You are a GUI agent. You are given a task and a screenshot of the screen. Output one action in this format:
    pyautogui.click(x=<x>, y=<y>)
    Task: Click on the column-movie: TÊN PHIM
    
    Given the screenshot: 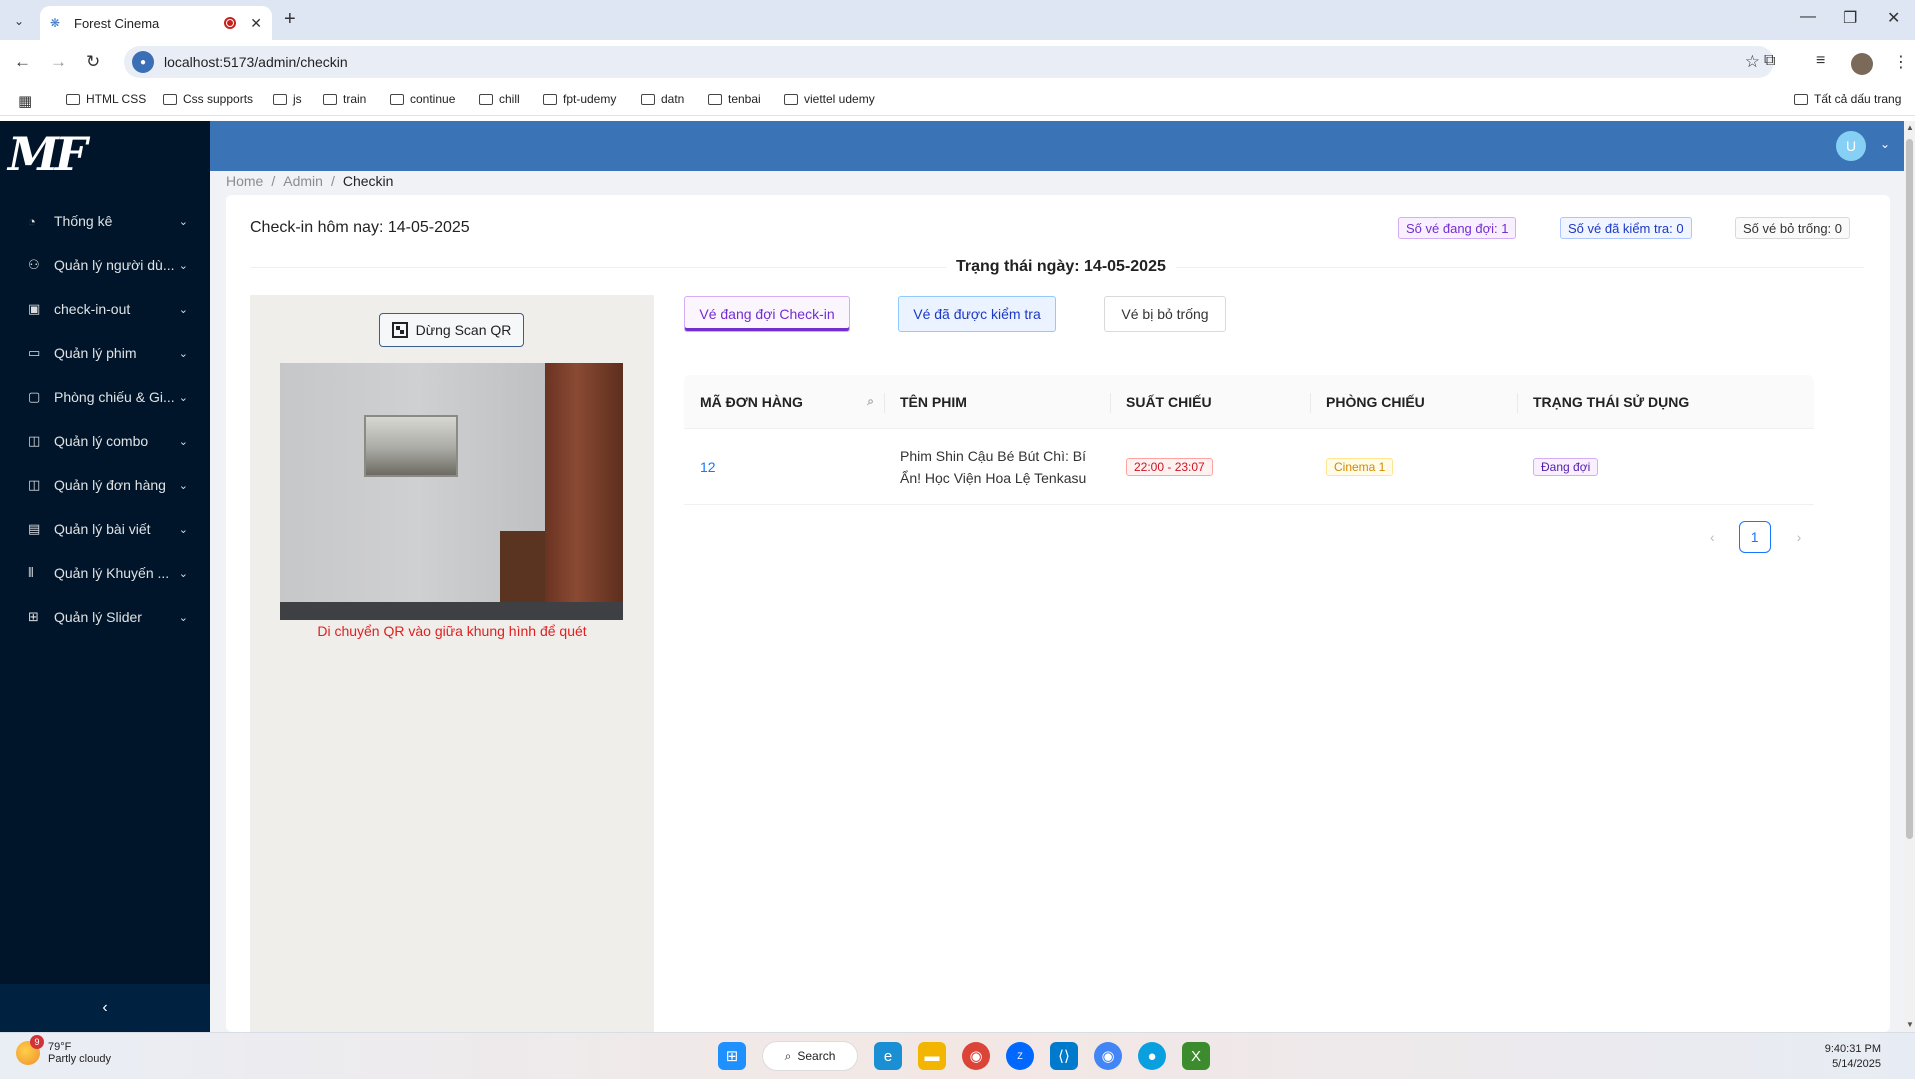 What is the action you would take?
    pyautogui.click(x=997, y=402)
    